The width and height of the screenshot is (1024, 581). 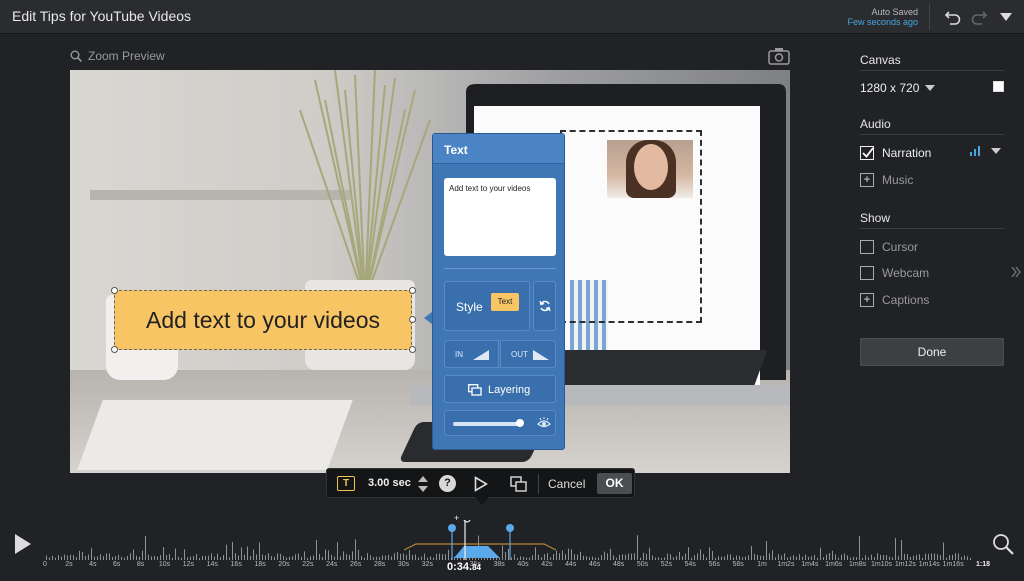 I want to click on layering-label: Layering, so click(x=509, y=390).